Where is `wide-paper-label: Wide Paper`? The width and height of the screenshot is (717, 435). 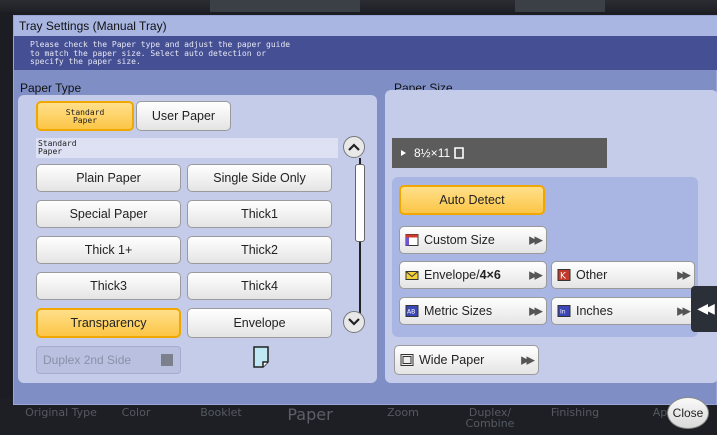
wide-paper-label: Wide Paper is located at coordinates (452, 360).